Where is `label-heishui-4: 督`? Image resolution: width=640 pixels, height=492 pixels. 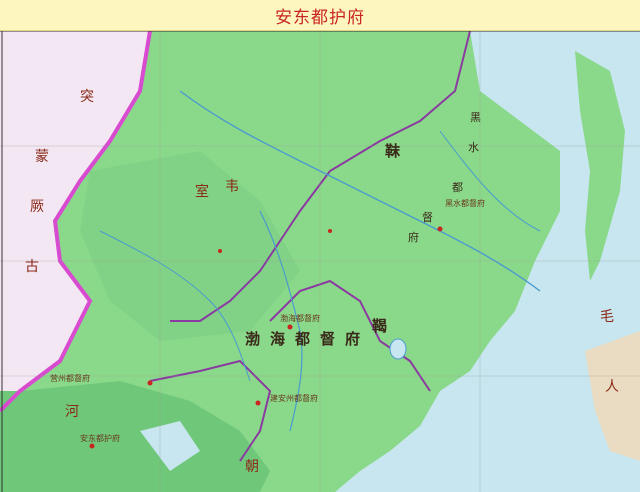 label-heishui-4: 督 is located at coordinates (427, 217).